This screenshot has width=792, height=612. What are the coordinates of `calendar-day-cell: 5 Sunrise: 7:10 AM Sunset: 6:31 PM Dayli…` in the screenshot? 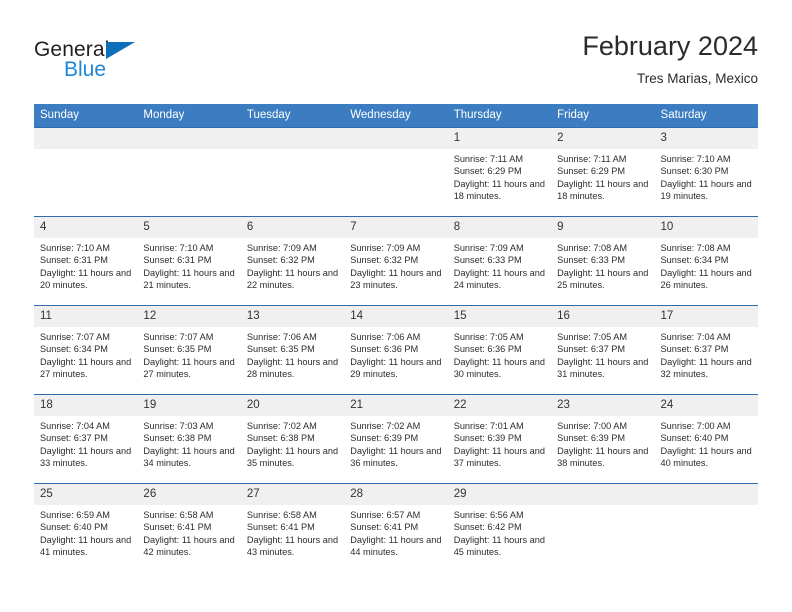 It's located at (189, 261).